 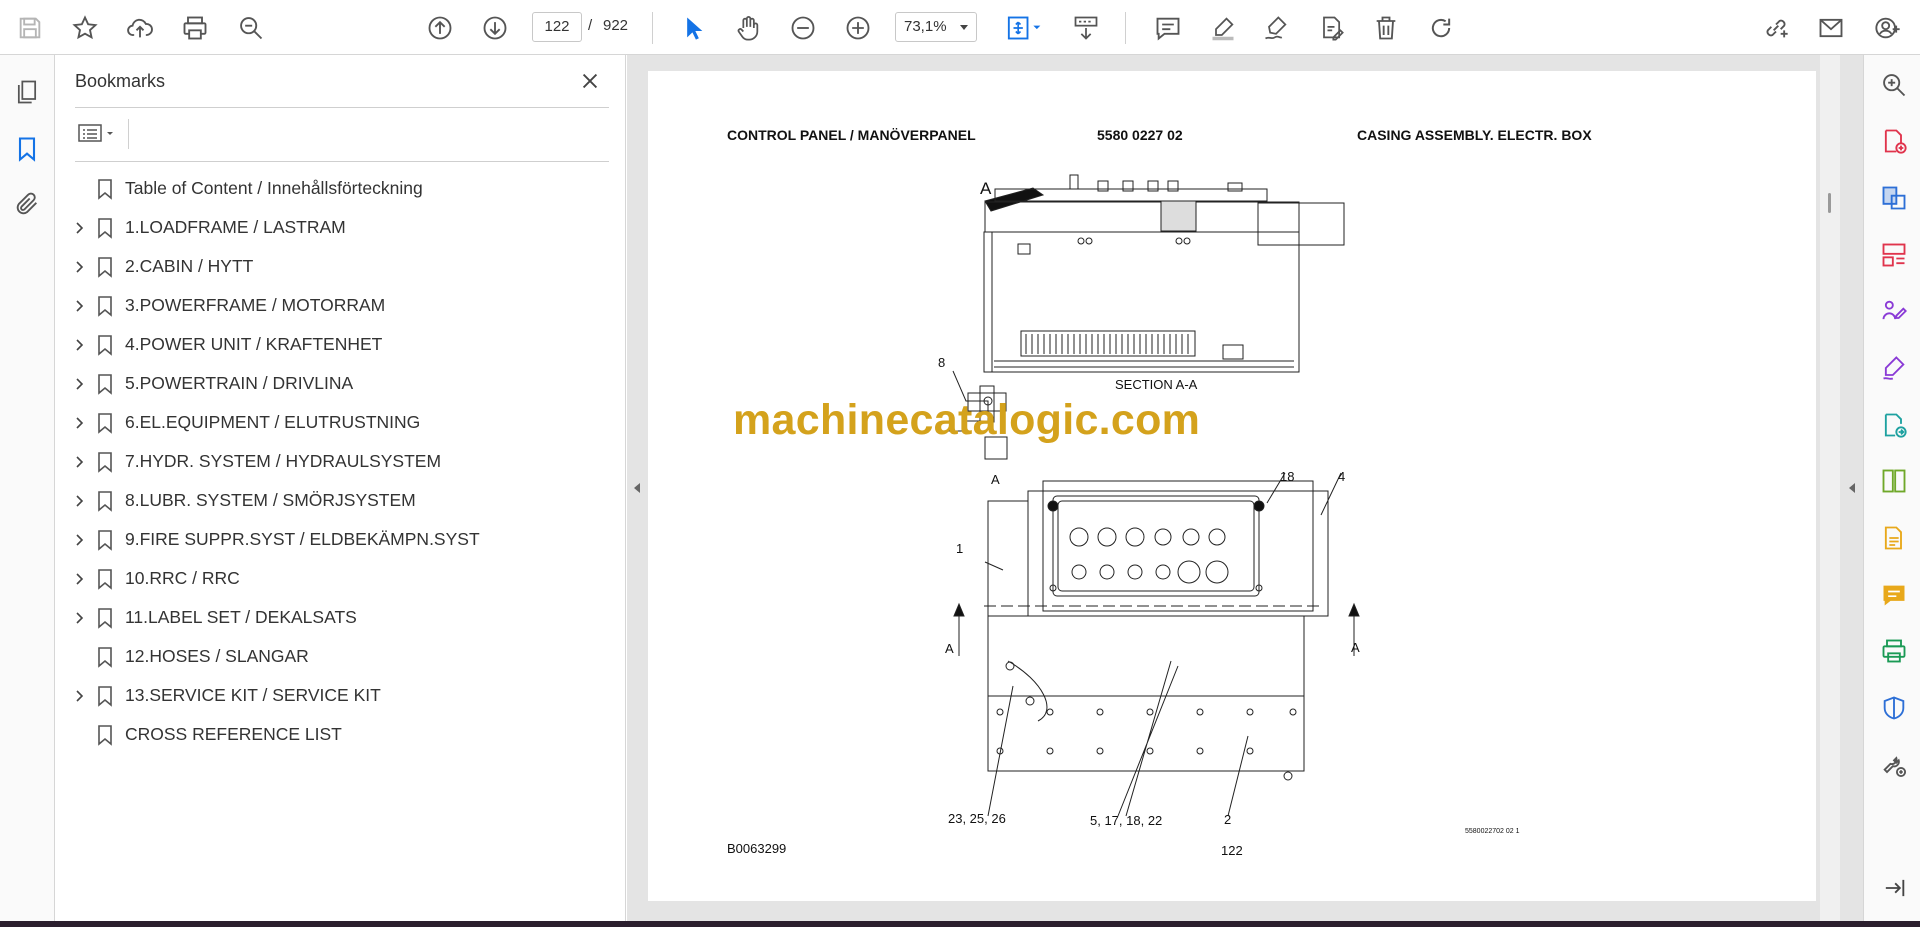 What do you see at coordinates (1276, 28) in the screenshot?
I see `draw-signature-icon` at bounding box center [1276, 28].